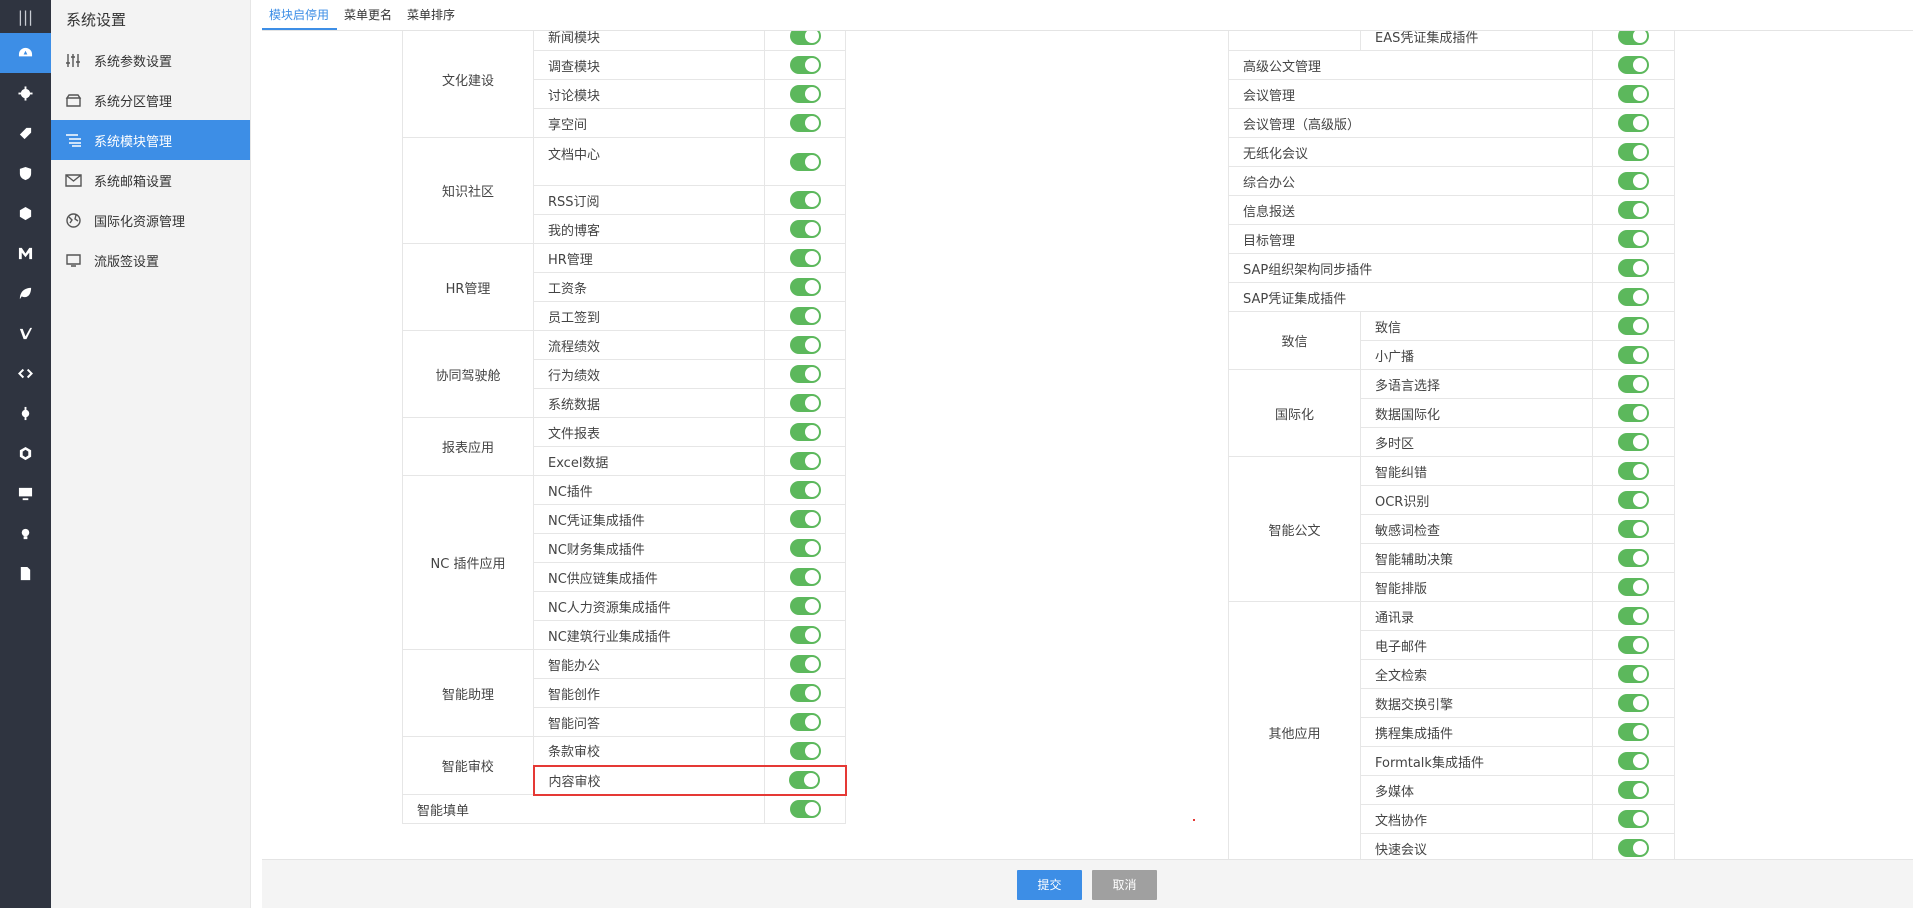 This screenshot has height=908, width=1913. I want to click on hamburger-icon: |||, so click(25, 16).